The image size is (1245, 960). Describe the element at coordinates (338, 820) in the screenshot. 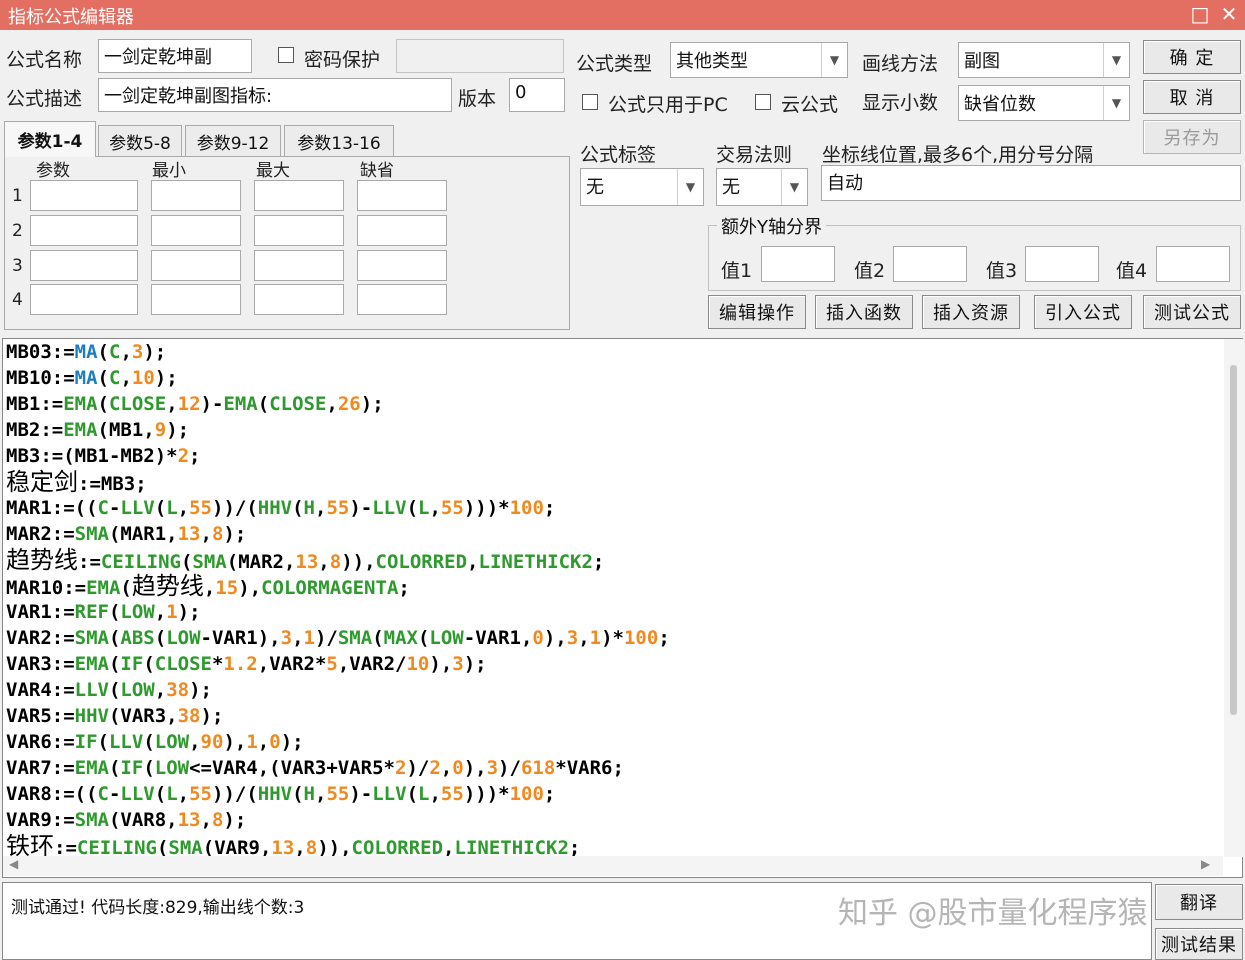

I see `code-line: VAR9:=SMA(VAR8,13,8);` at that location.